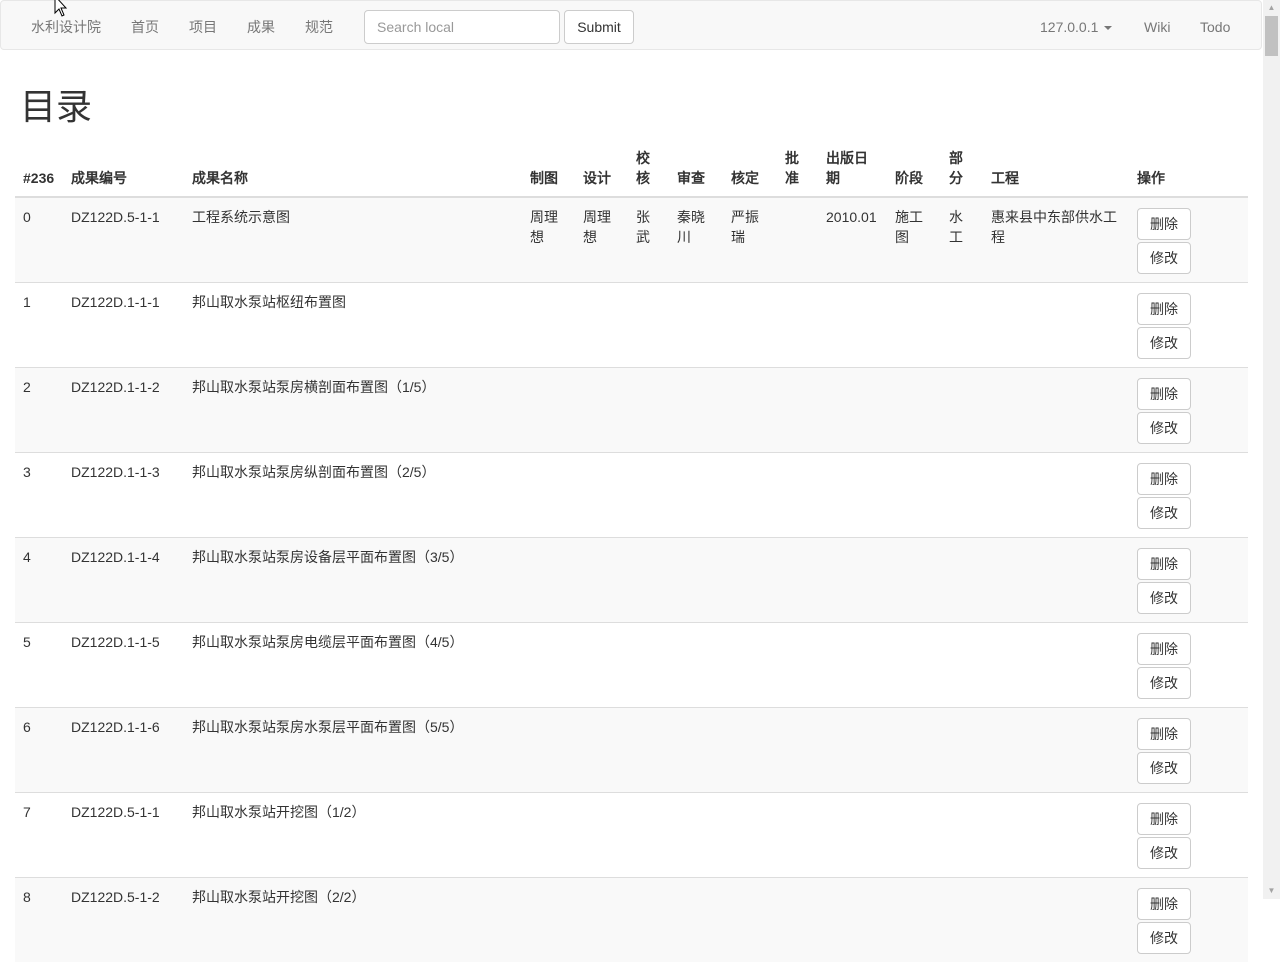 The width and height of the screenshot is (1280, 962). I want to click on ip-dropdown-label: 127.0.0.1, so click(1069, 27).